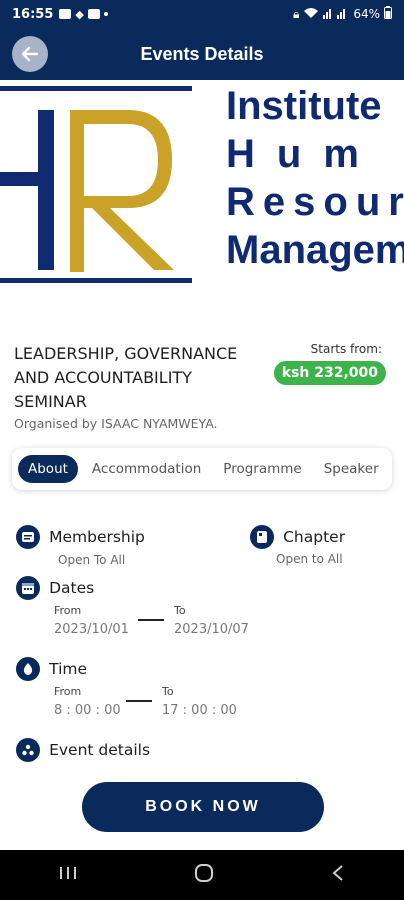 Image resolution: width=404 pixels, height=900 pixels. Describe the element at coordinates (48, 469) in the screenshot. I see `tab-about: About` at that location.